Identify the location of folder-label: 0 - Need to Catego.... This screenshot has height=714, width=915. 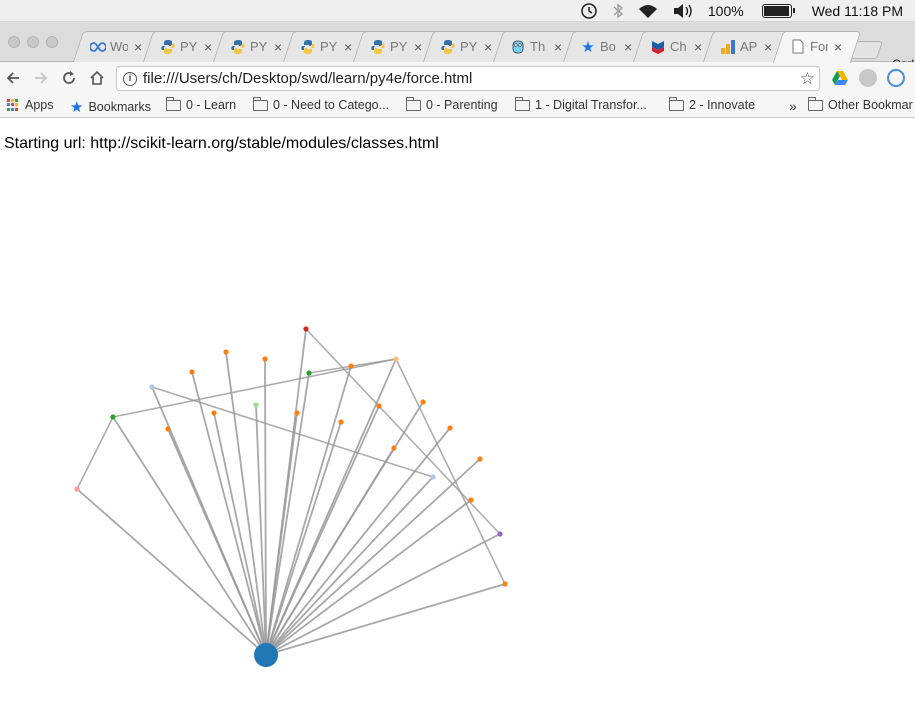
(331, 105).